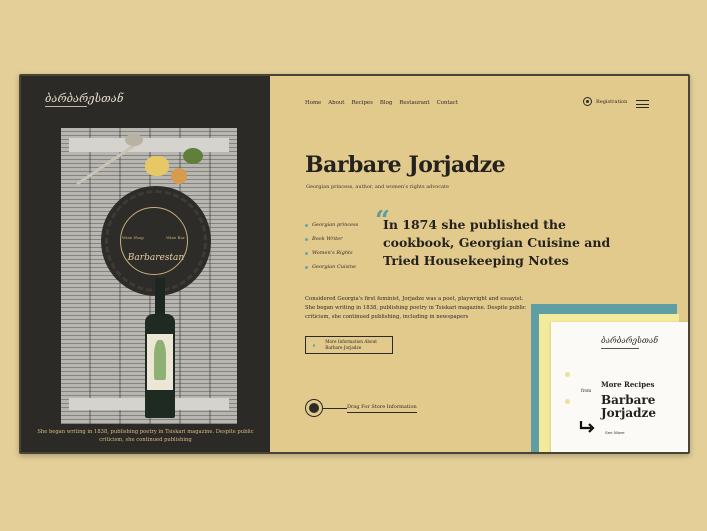  What do you see at coordinates (66, 106) in the screenshot?
I see `logo-underline` at bounding box center [66, 106].